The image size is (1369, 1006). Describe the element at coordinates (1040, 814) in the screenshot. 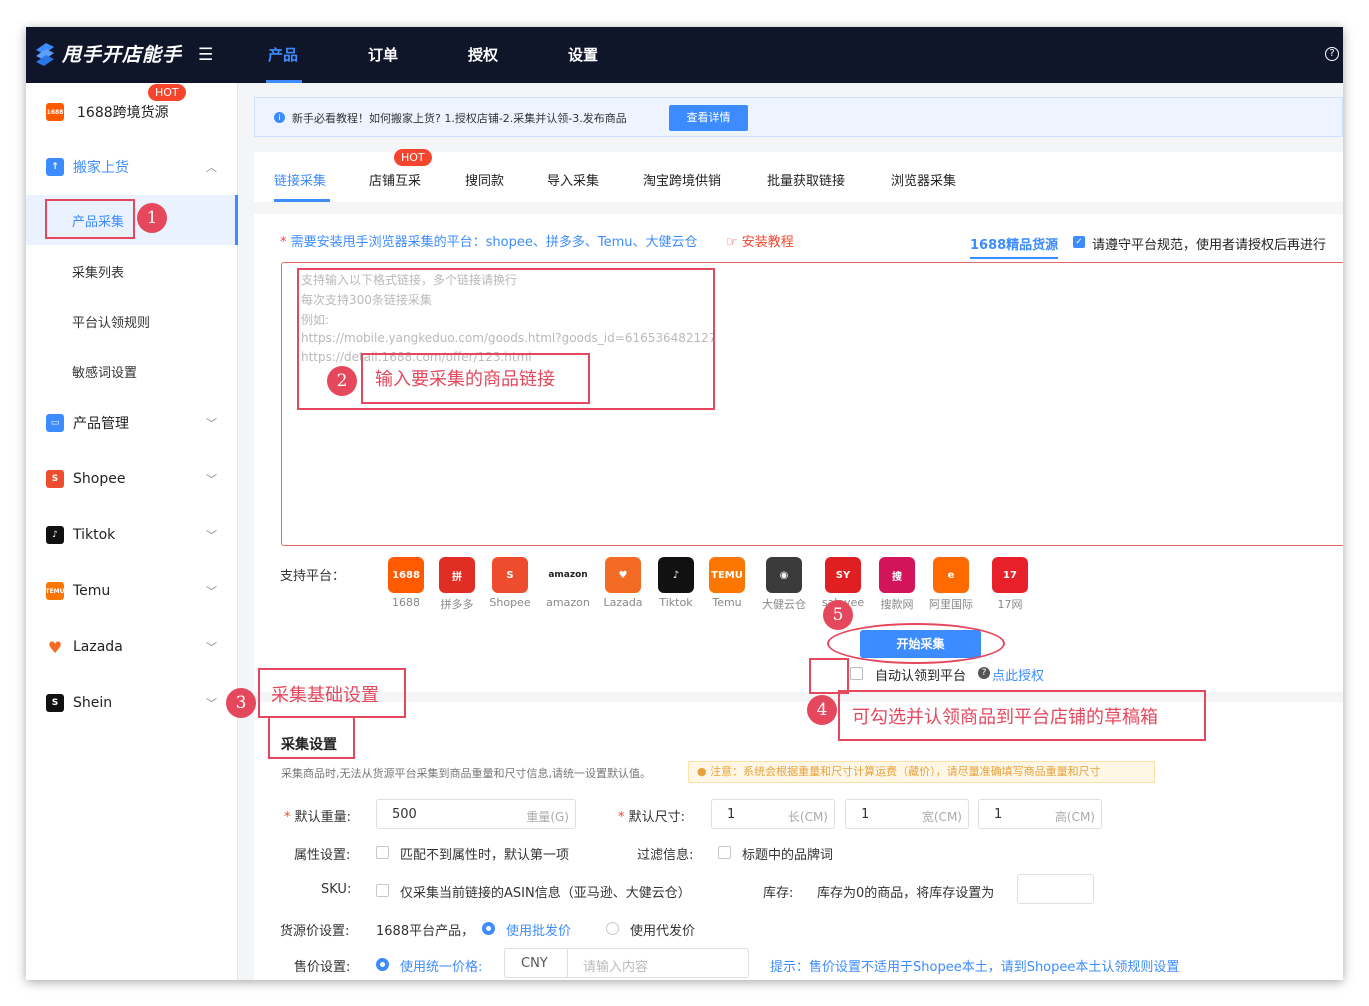

I see `height-input: 1 高(CM)` at that location.